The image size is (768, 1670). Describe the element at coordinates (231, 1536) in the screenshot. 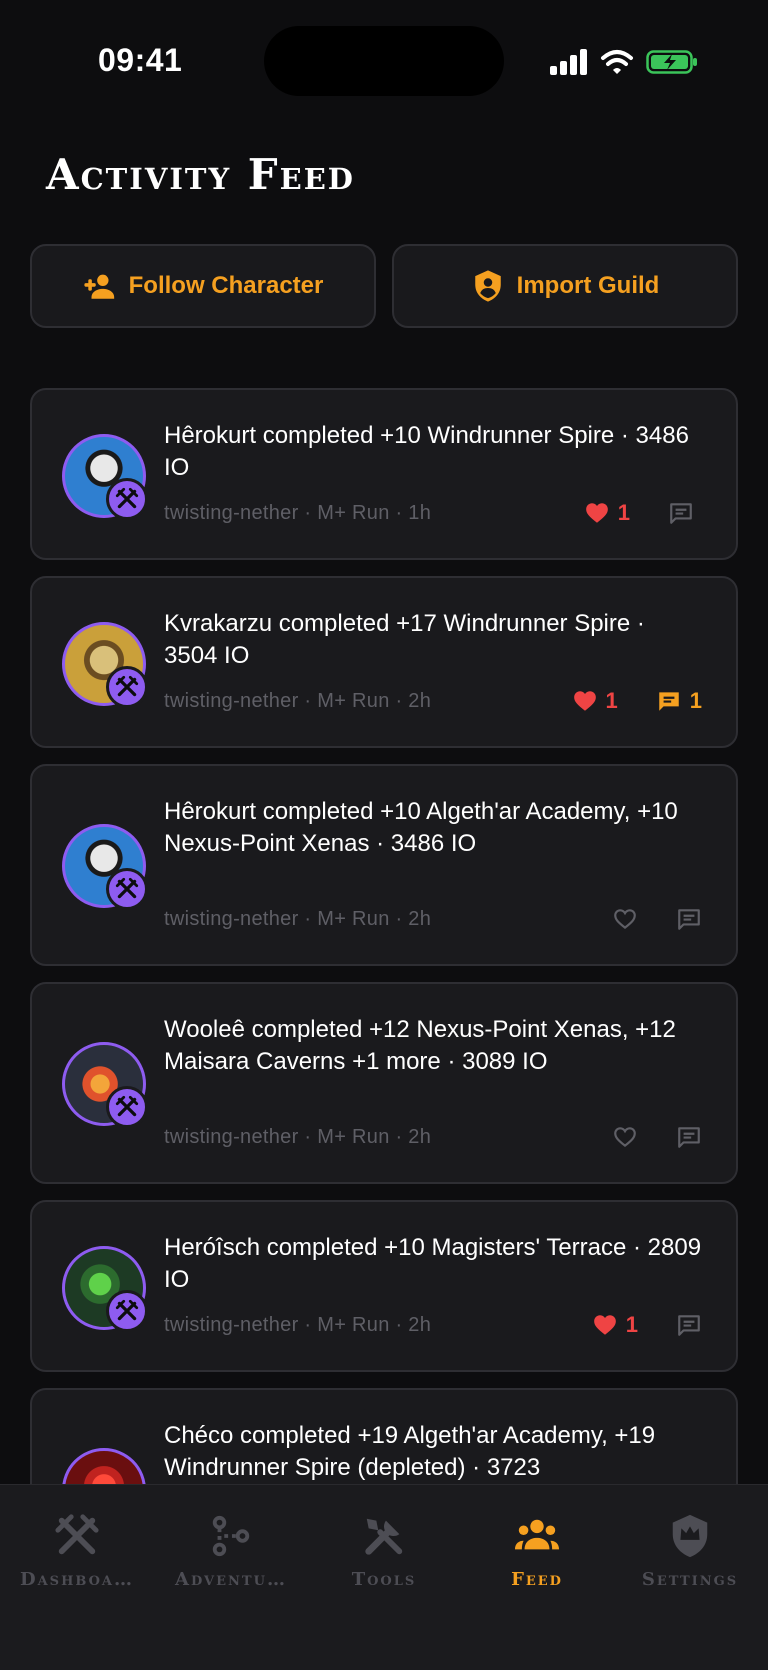

I see `route-icon` at that location.